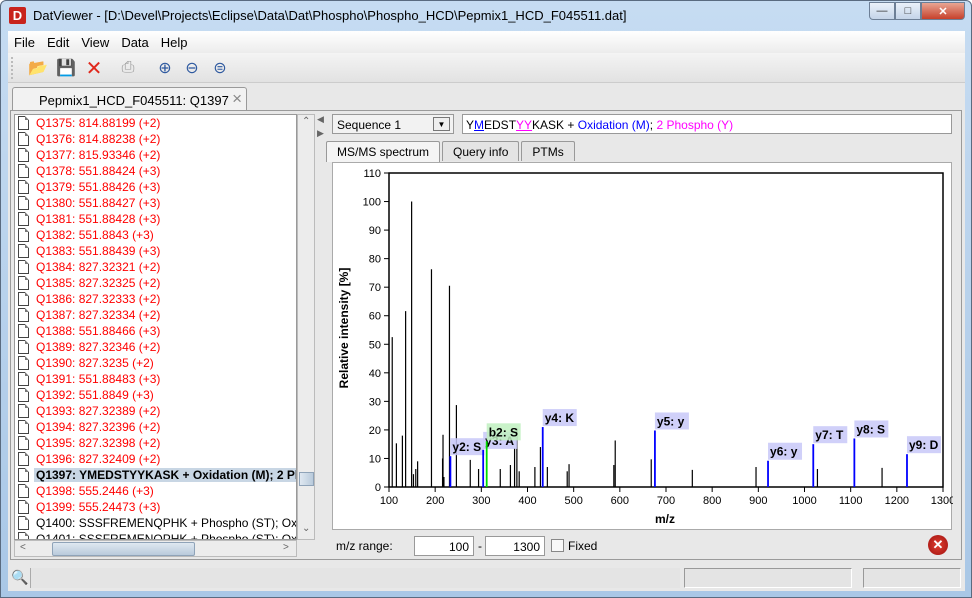 The image size is (972, 598). Describe the element at coordinates (444, 546) in the screenshot. I see `mz-min-input: 100` at that location.